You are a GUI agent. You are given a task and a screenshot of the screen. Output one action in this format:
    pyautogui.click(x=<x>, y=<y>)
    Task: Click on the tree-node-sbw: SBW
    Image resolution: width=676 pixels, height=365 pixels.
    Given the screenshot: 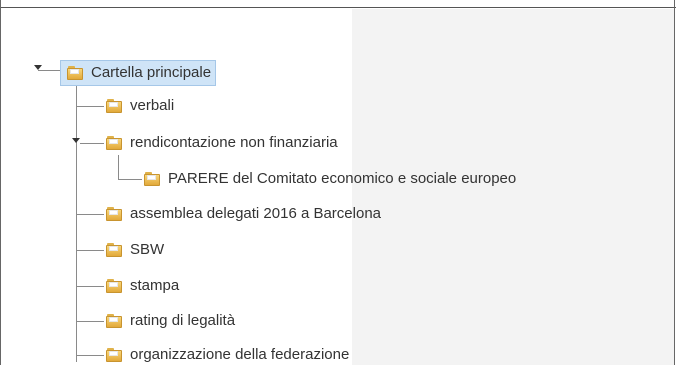 What is the action you would take?
    pyautogui.click(x=135, y=250)
    